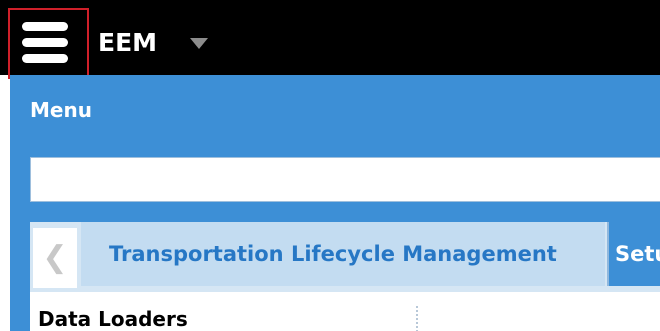  Describe the element at coordinates (345, 179) in the screenshot. I see `menu-search-input` at that location.